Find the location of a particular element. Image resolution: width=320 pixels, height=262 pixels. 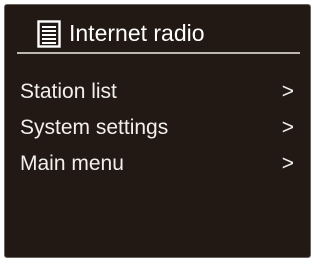

menu-item-label: System settings is located at coordinates (94, 127).